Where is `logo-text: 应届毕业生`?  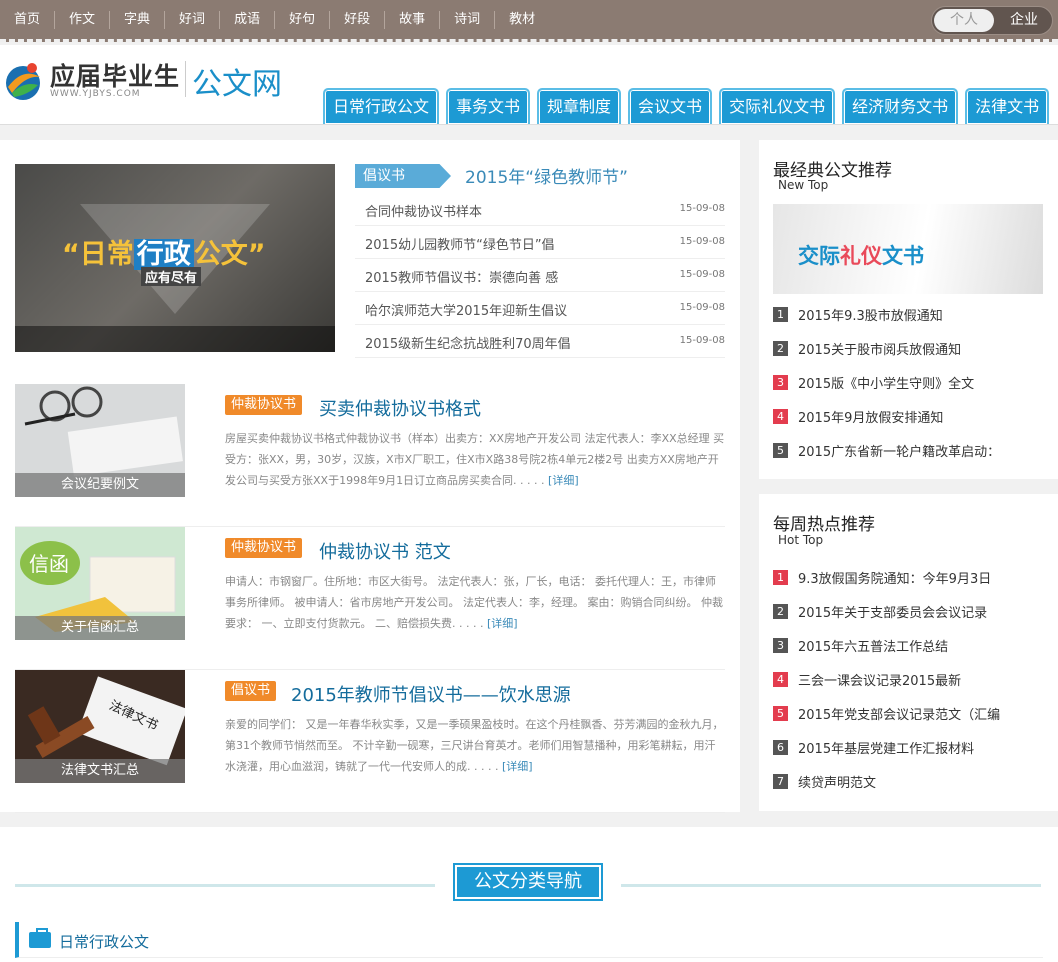
logo-text: 应届毕业生 is located at coordinates (115, 76).